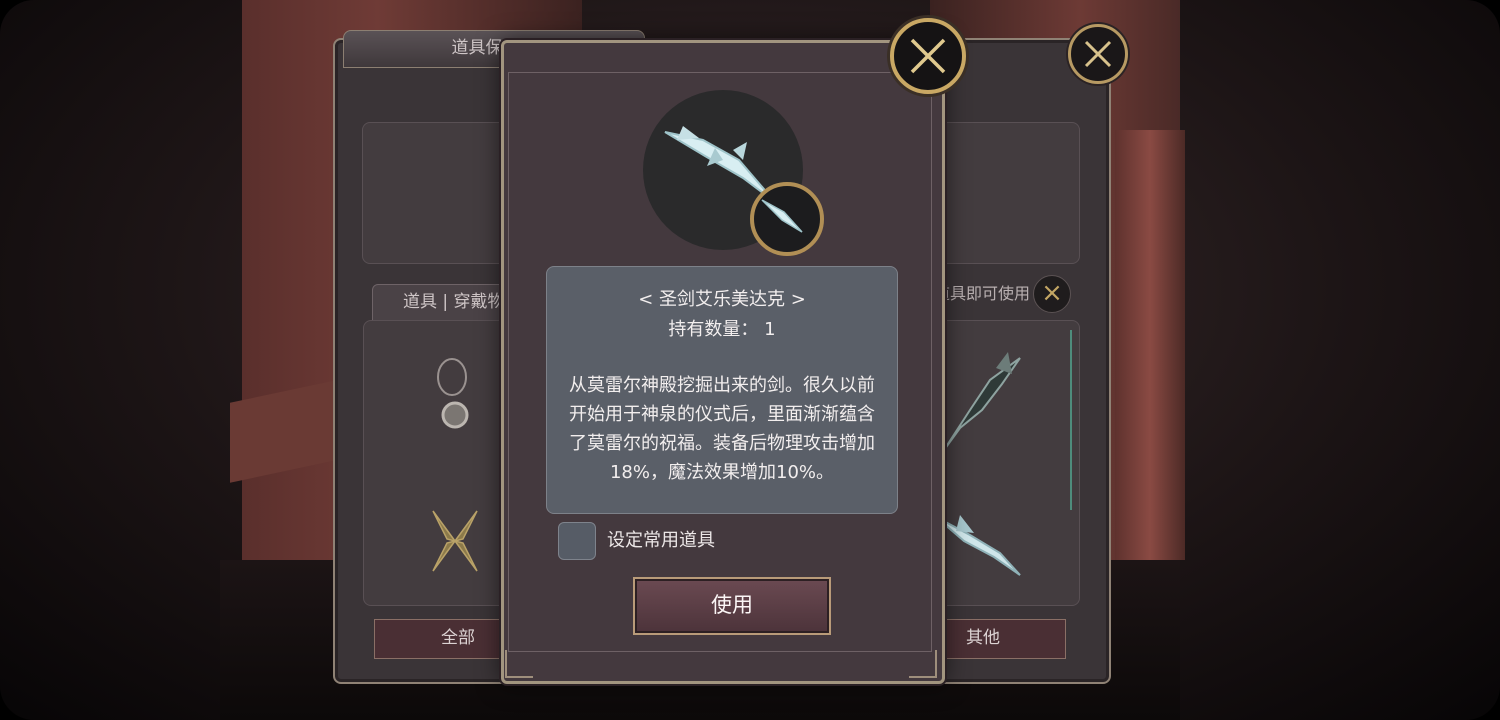  I want to click on detail-close-button, so click(928, 56).